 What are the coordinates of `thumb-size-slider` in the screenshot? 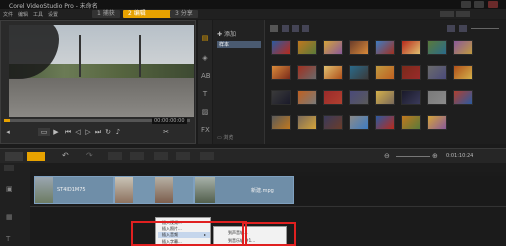 It's located at (485, 28).